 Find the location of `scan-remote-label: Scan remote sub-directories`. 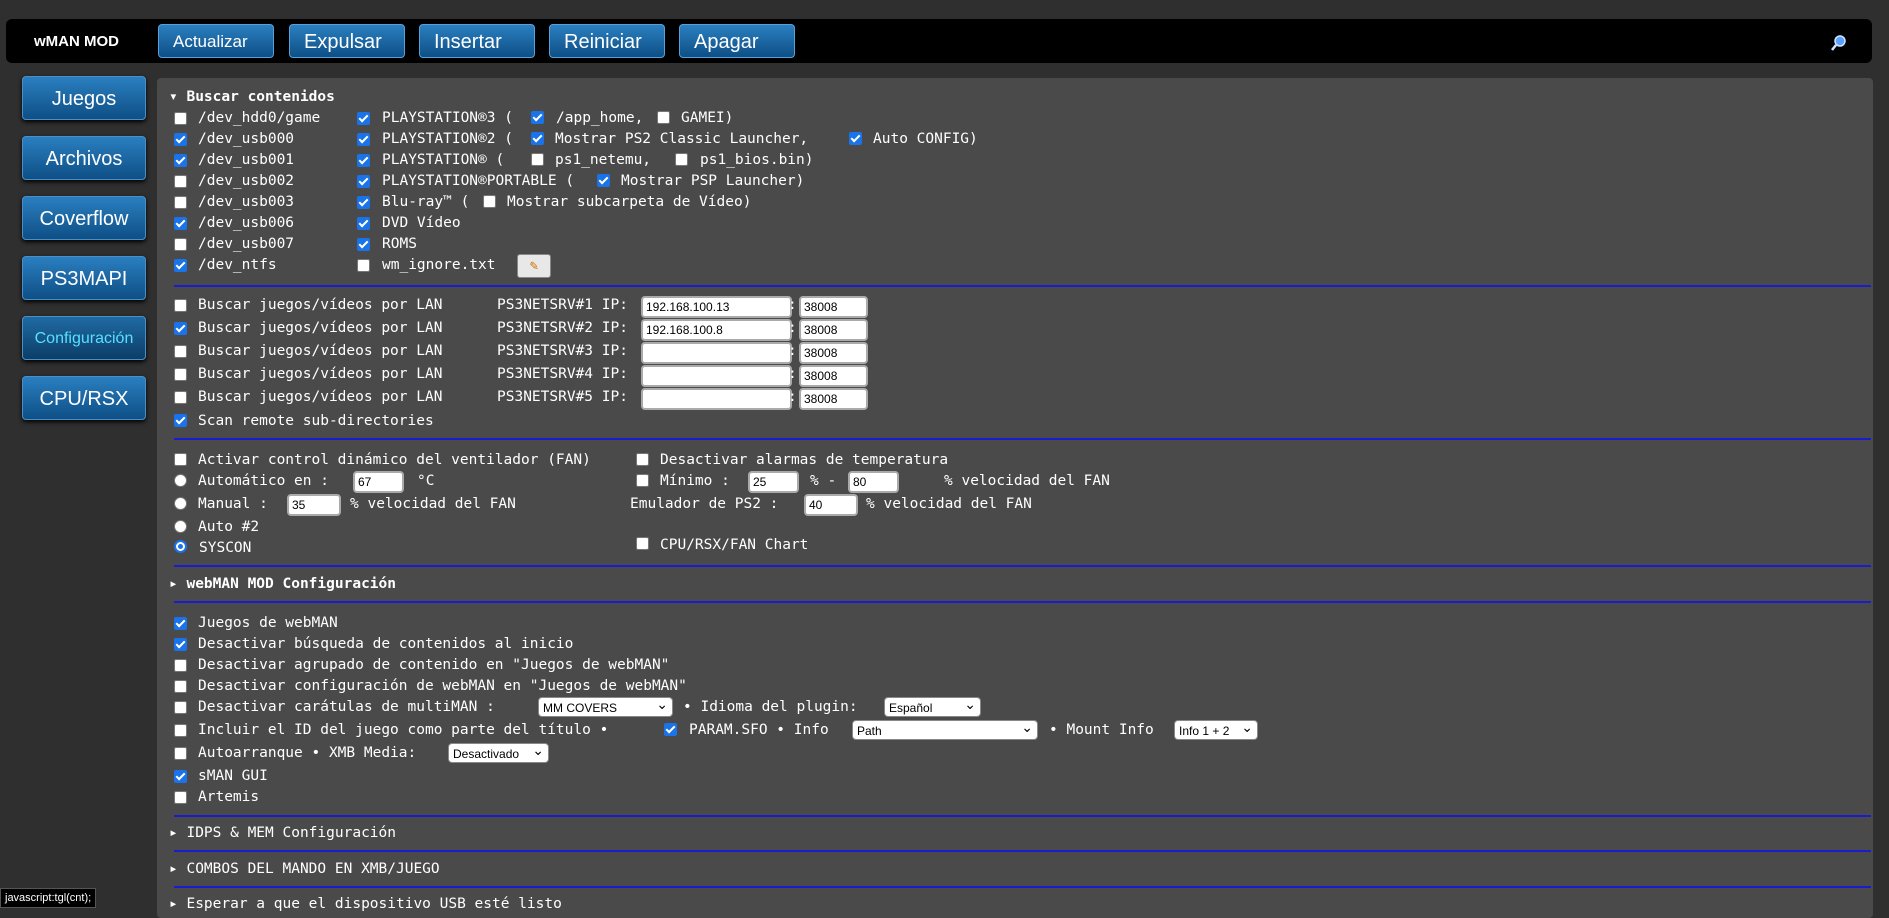

scan-remote-label: Scan remote sub-directories is located at coordinates (316, 421).